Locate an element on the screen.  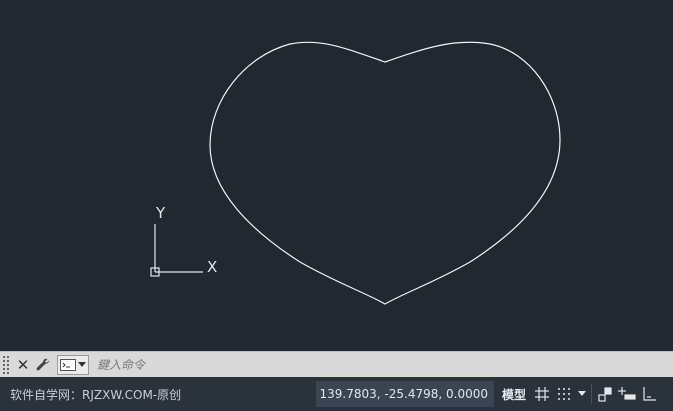
command-history-dropdown is located at coordinates (73, 364).